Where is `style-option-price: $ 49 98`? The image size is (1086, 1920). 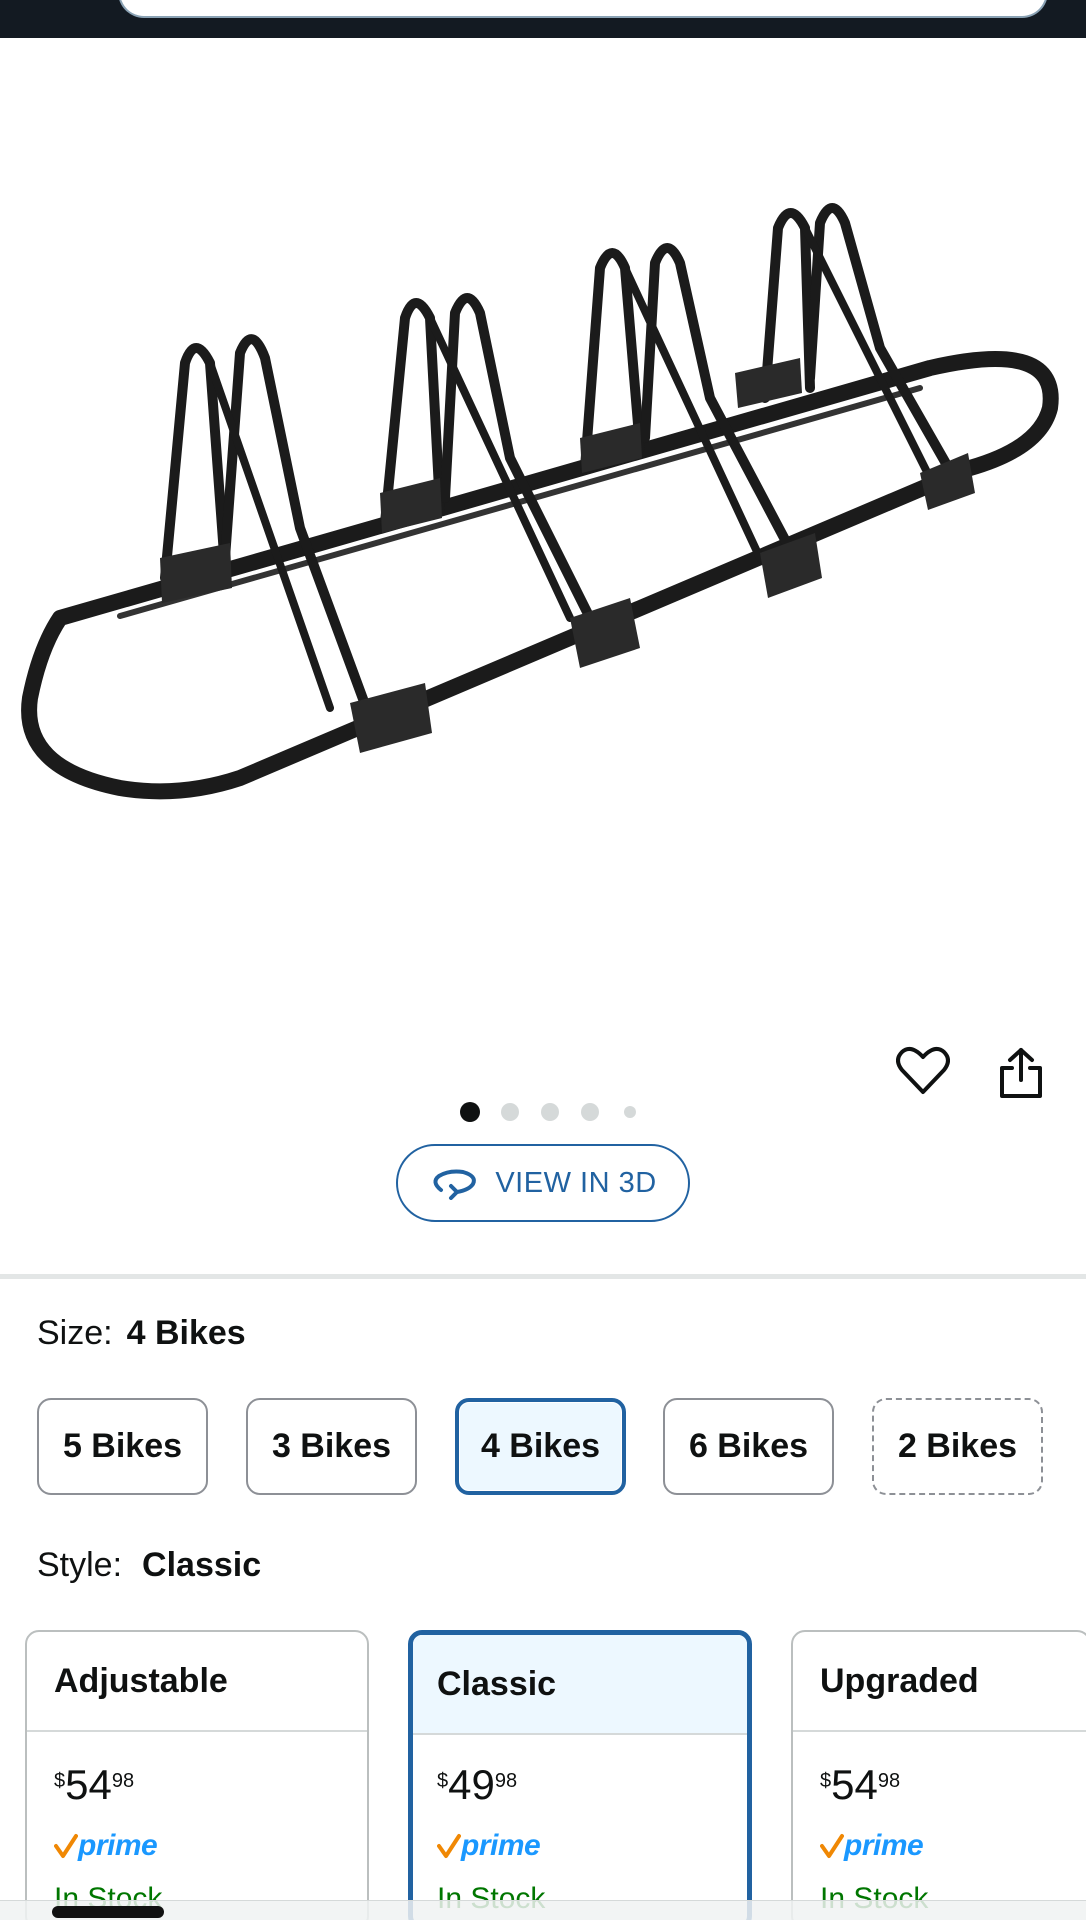 style-option-price: $ 49 98 is located at coordinates (477, 1785).